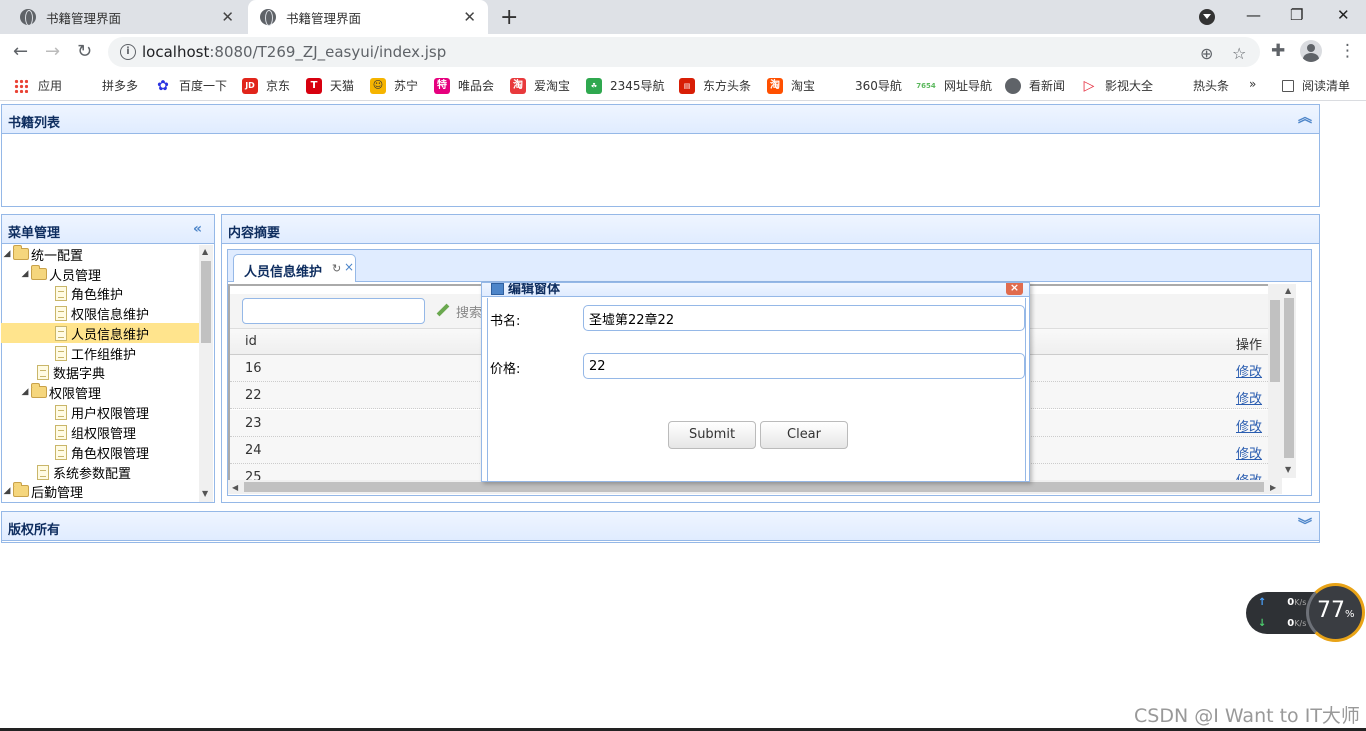  Describe the element at coordinates (540, 85) in the screenshot. I see `bookmark-aitaobao: 淘爱淘宝` at that location.